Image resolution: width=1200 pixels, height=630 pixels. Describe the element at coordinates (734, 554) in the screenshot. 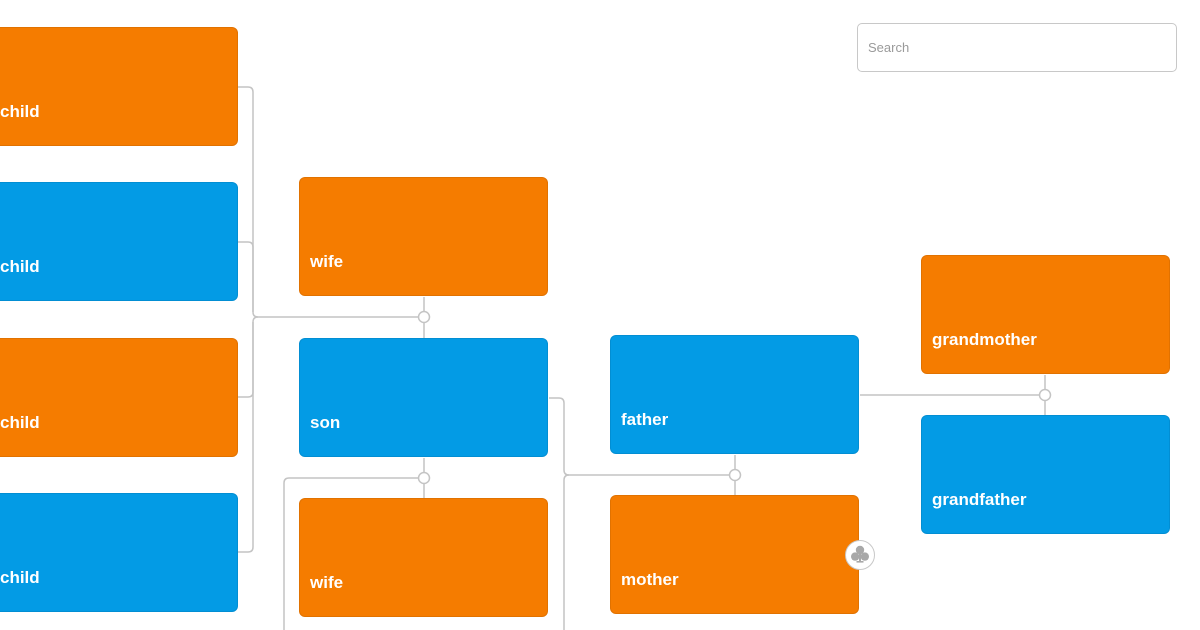

I see `node-mother: mother` at that location.